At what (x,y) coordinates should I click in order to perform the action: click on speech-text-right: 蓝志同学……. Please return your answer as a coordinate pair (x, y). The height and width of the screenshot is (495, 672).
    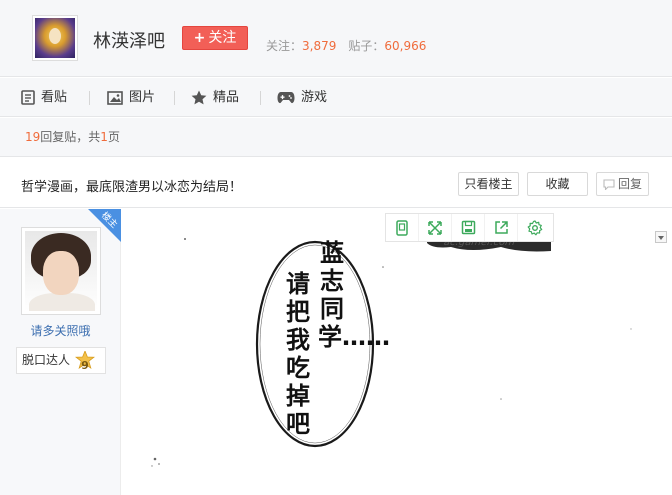
    Looking at the image, I should click on (354, 295).